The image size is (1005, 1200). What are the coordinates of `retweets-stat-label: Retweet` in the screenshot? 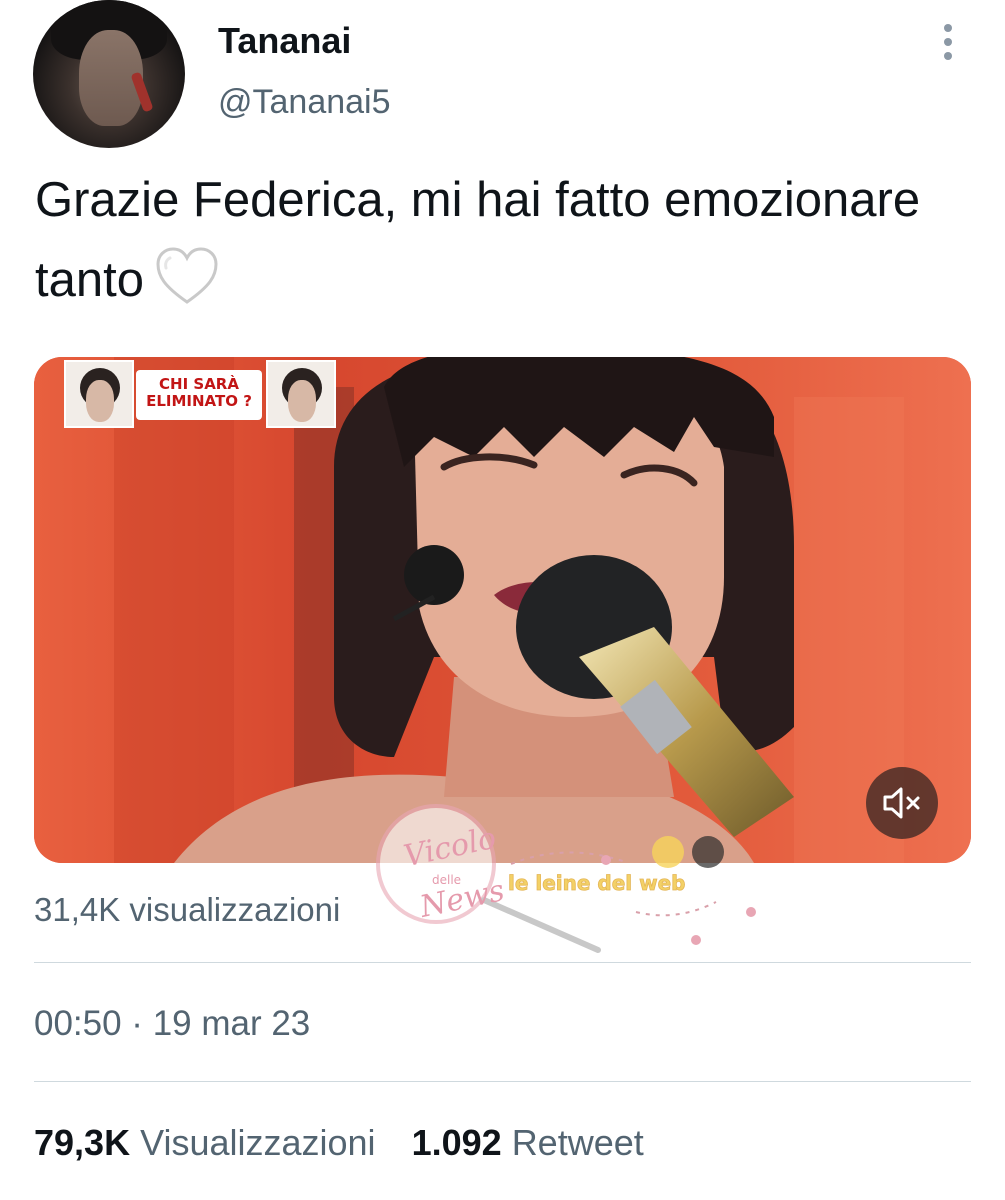 It's located at (577, 1142).